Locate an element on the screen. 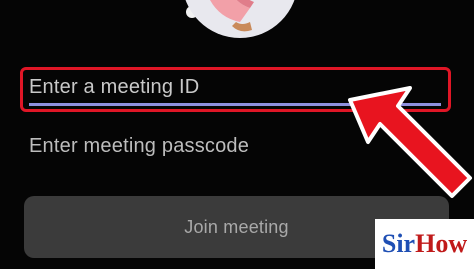 The width and height of the screenshot is (474, 269). red-arrow-icon is located at coordinates (410, 142).